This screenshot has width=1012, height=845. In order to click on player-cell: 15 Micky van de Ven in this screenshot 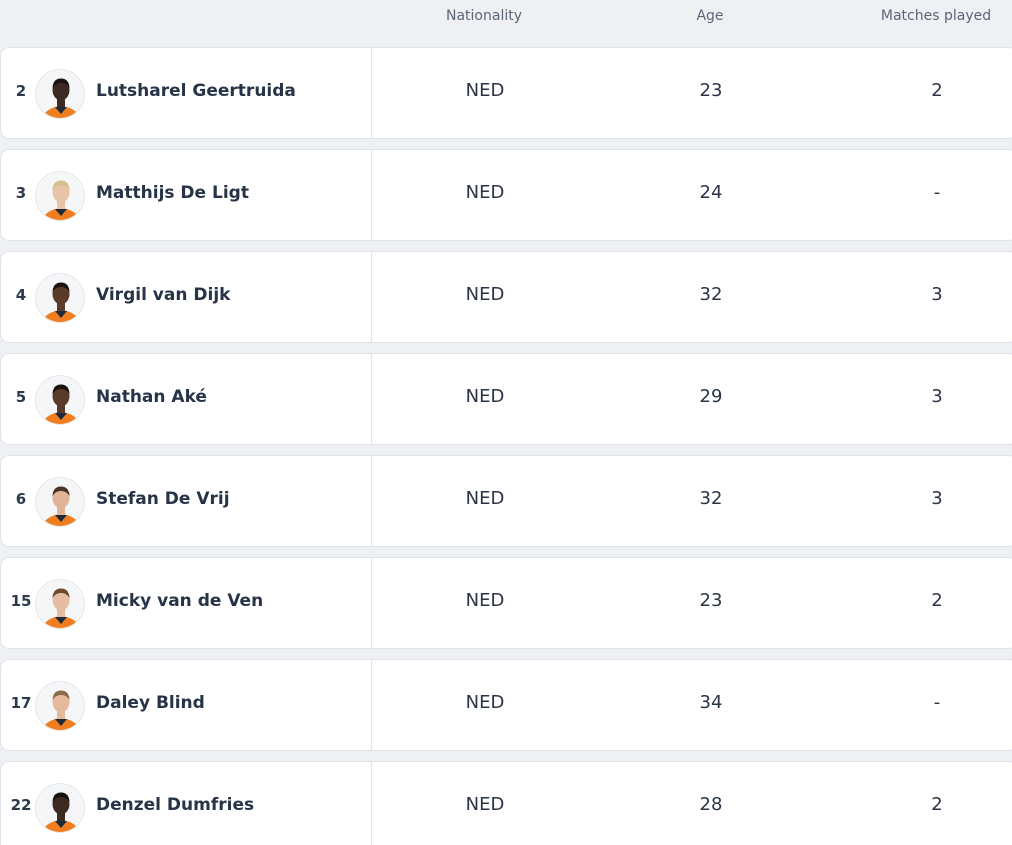, I will do `click(186, 603)`.